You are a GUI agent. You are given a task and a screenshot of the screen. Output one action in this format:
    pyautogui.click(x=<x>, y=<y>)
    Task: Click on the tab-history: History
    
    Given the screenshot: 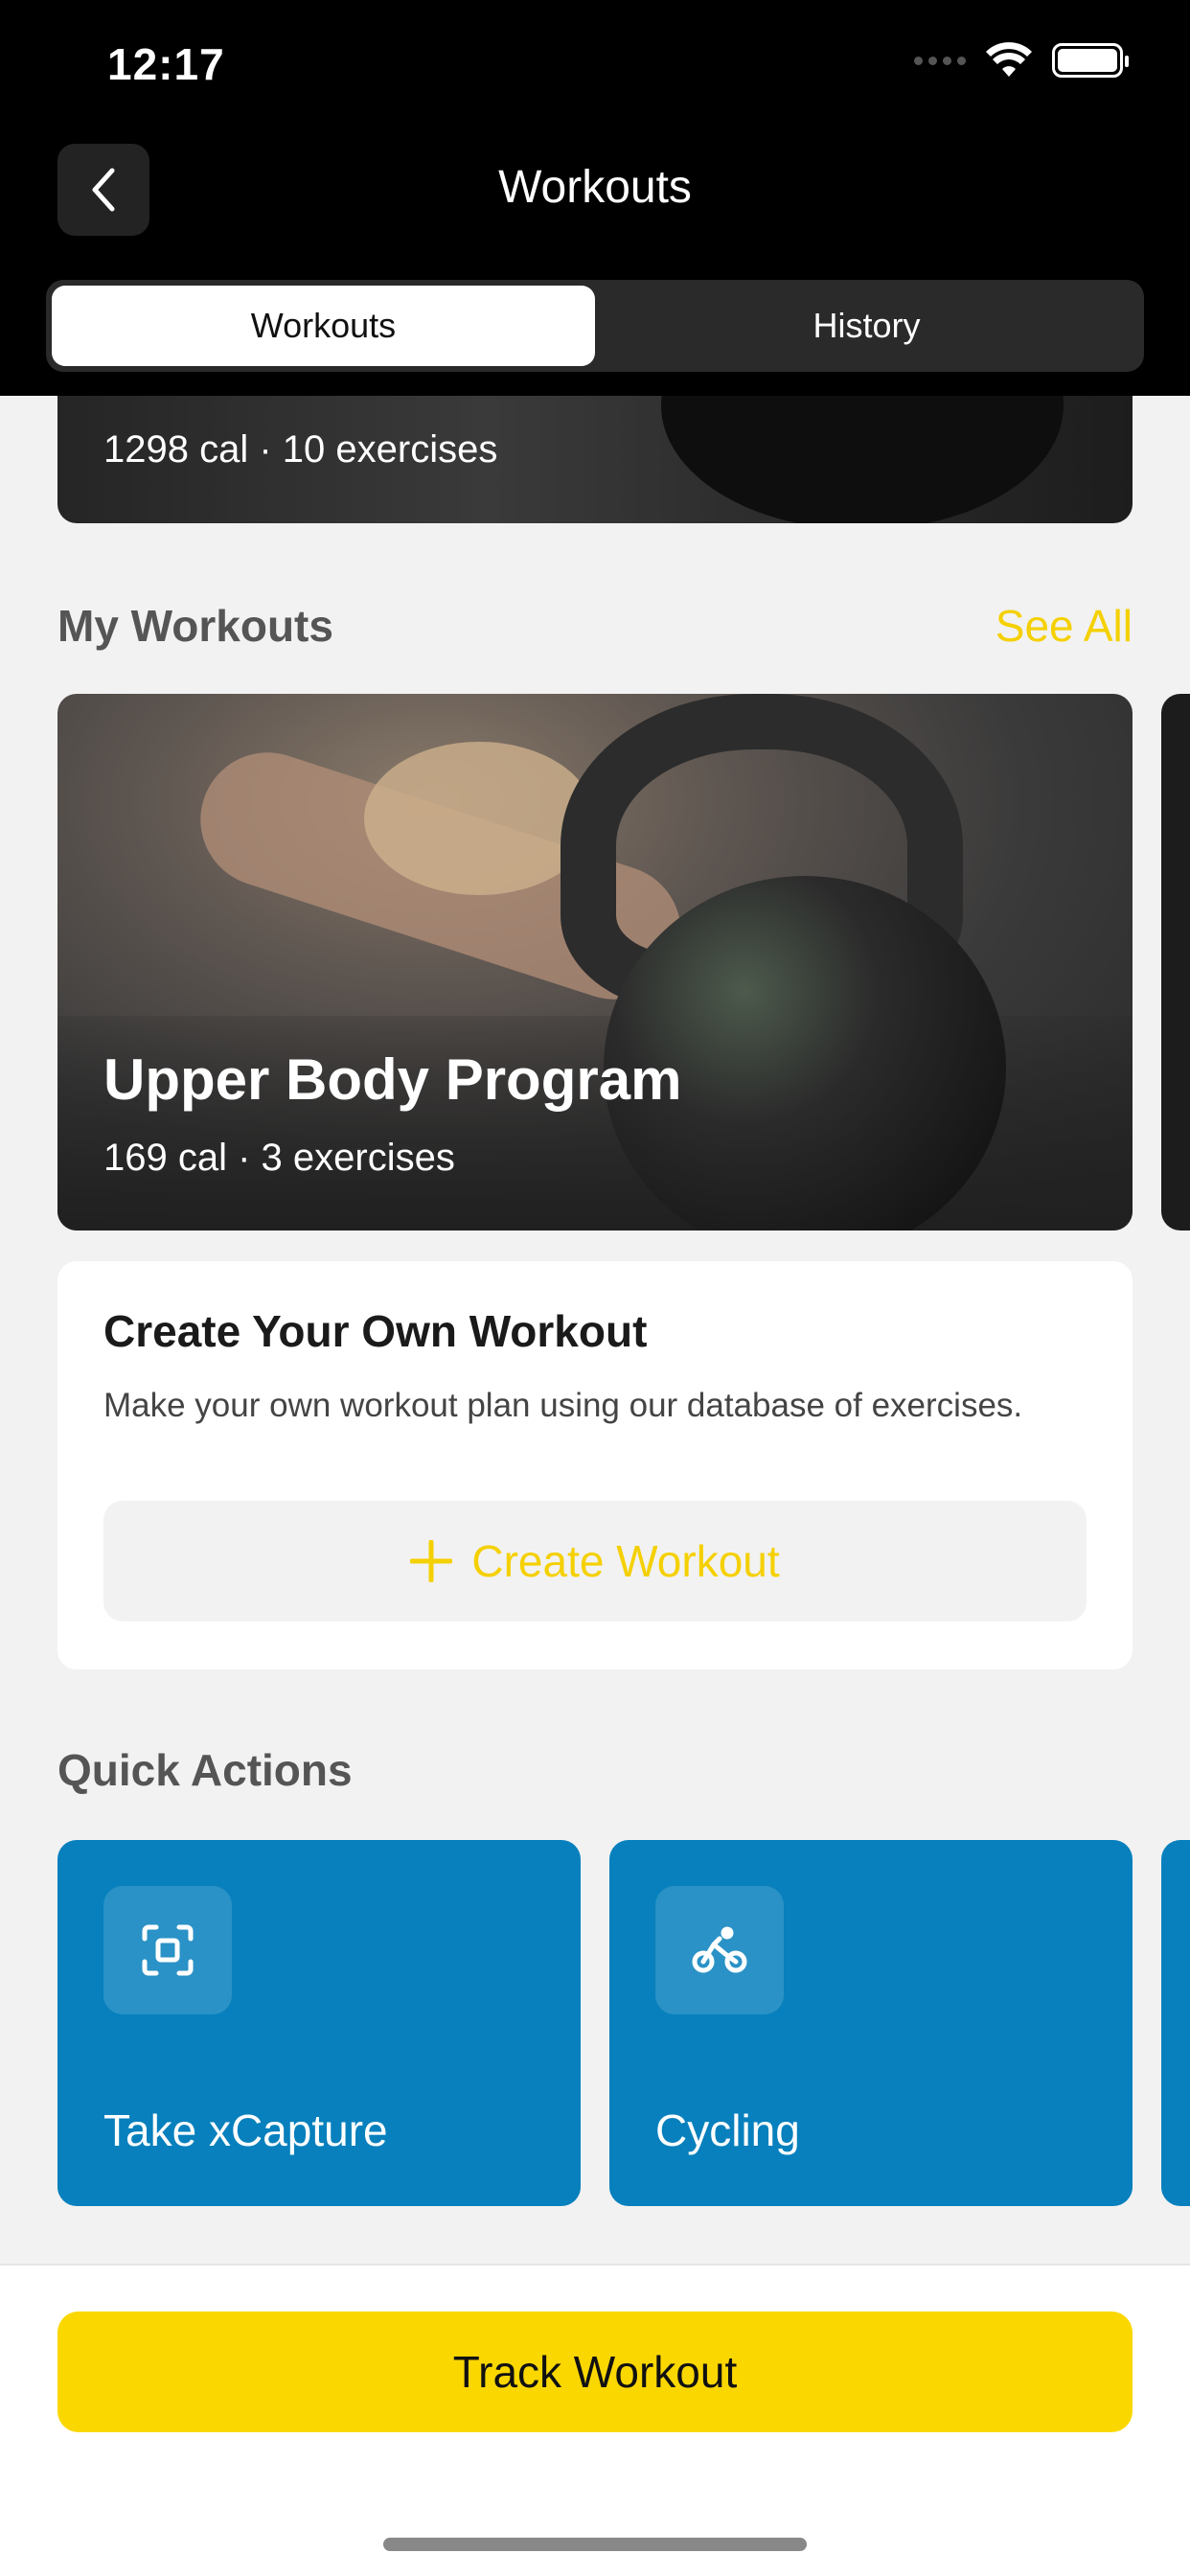 What is the action you would take?
    pyautogui.click(x=867, y=326)
    